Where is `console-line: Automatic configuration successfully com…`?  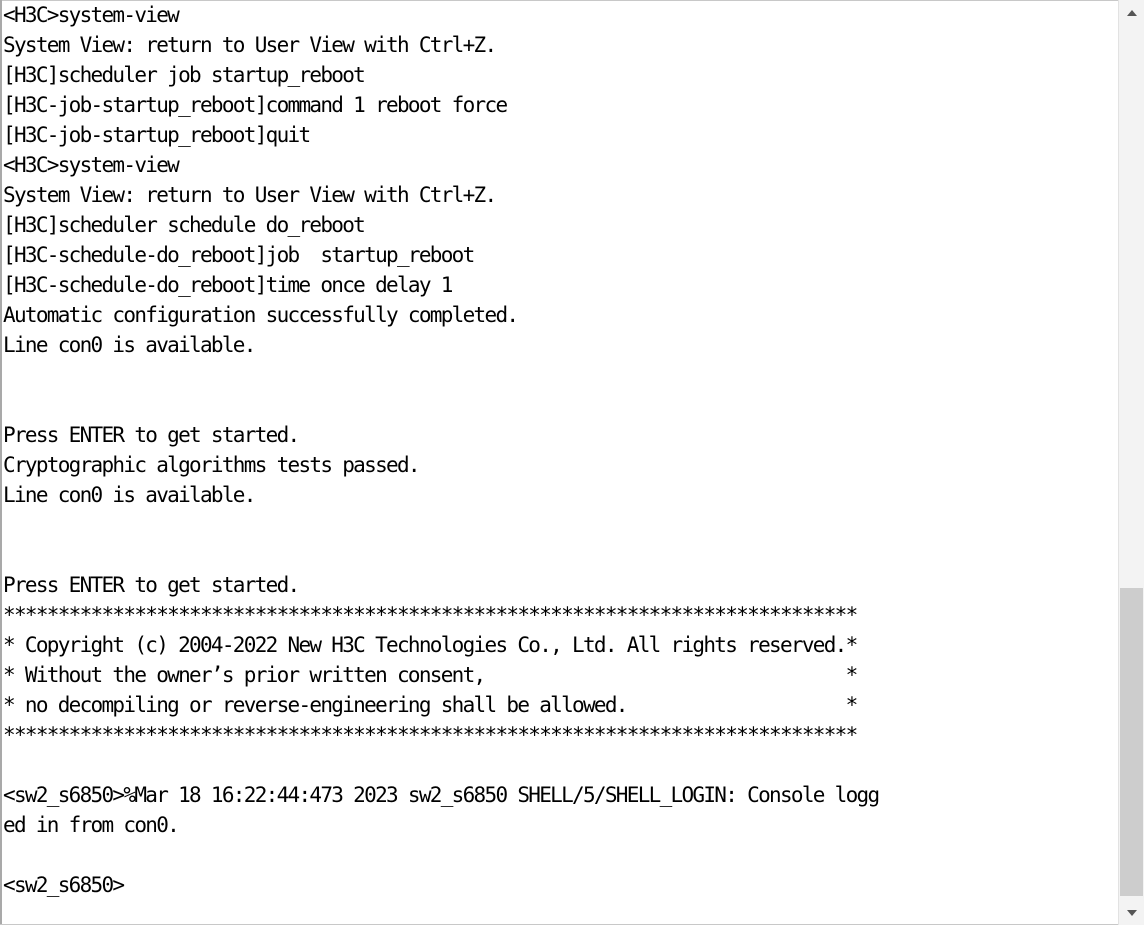 console-line: Automatic configuration successfully com… is located at coordinates (261, 315).